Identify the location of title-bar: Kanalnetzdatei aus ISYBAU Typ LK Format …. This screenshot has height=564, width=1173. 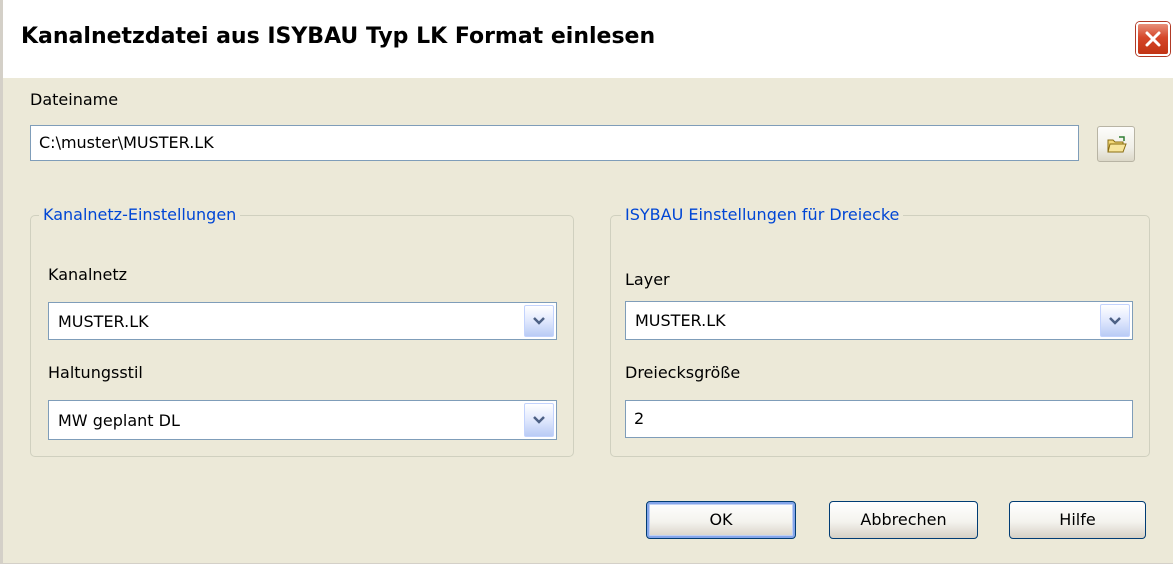
(588, 39).